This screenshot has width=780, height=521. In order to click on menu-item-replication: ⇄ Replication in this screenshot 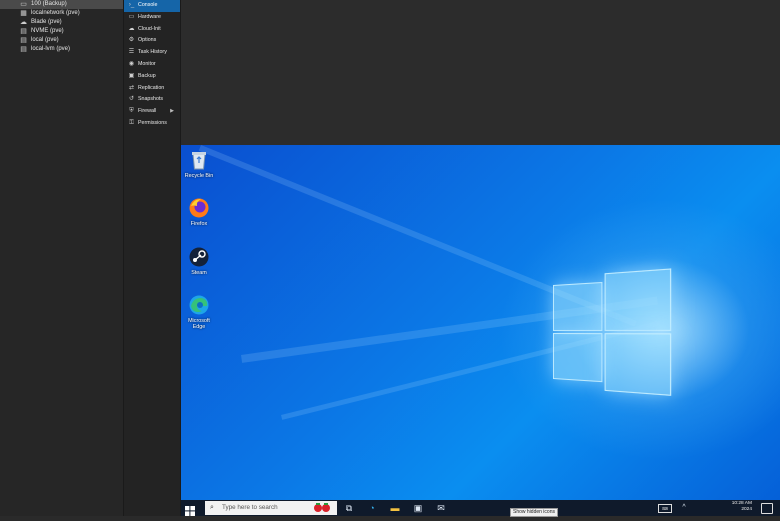, I will do `click(152, 89)`.